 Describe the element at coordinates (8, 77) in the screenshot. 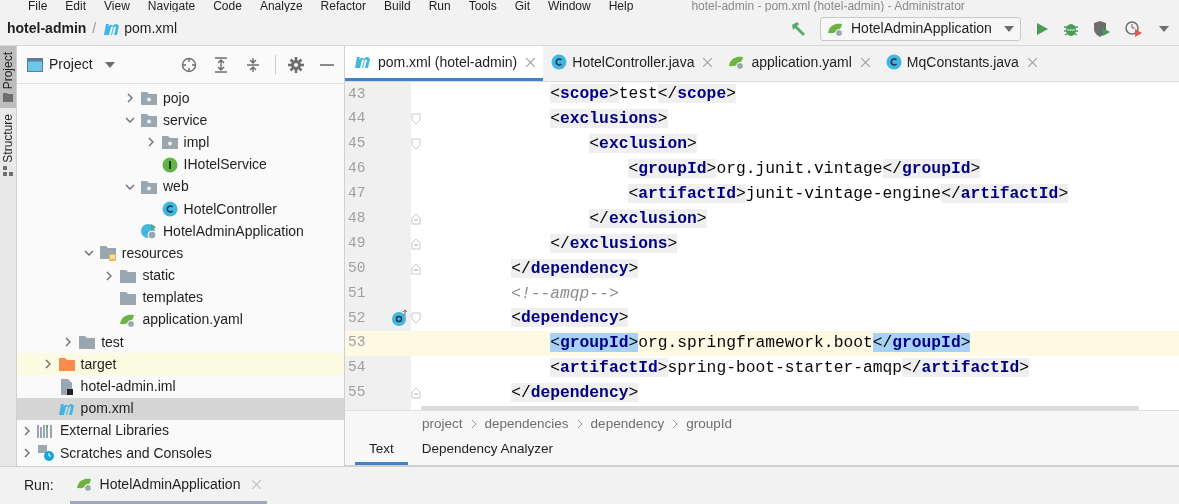

I see `tool-window-tab: Project` at that location.